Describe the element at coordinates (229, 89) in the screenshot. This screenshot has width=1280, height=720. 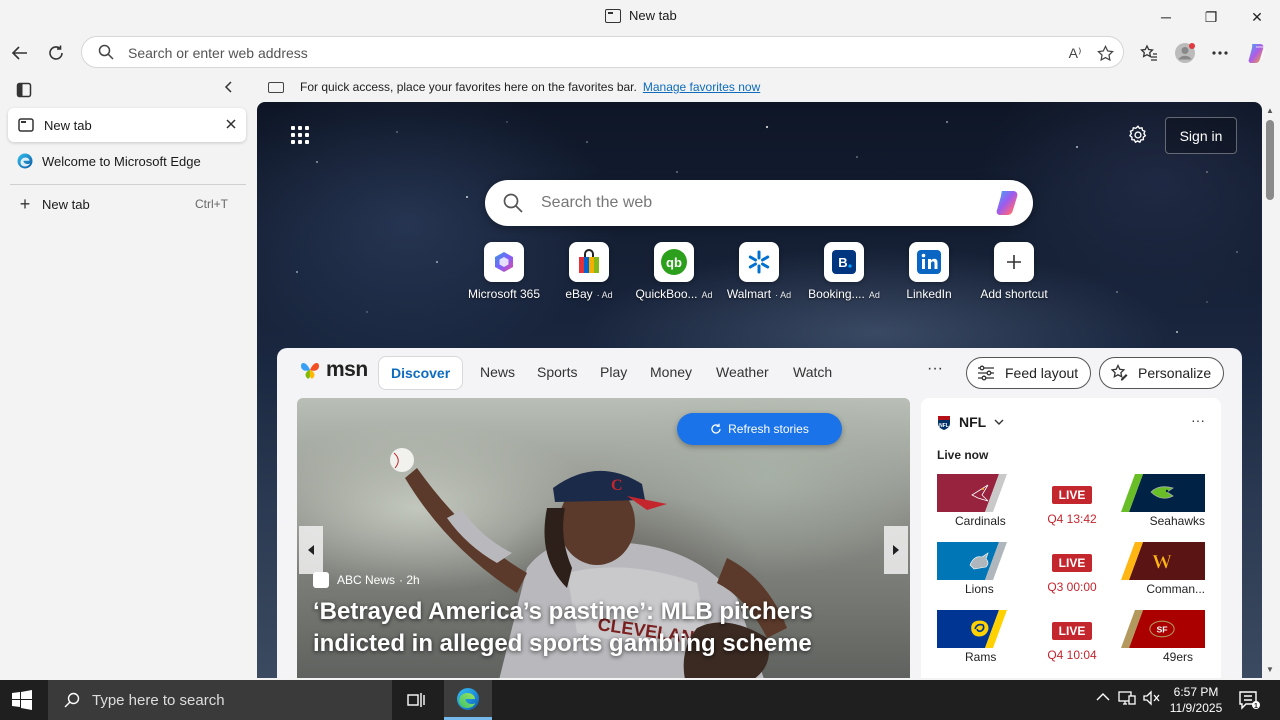
I see `collapse-pane-button` at that location.